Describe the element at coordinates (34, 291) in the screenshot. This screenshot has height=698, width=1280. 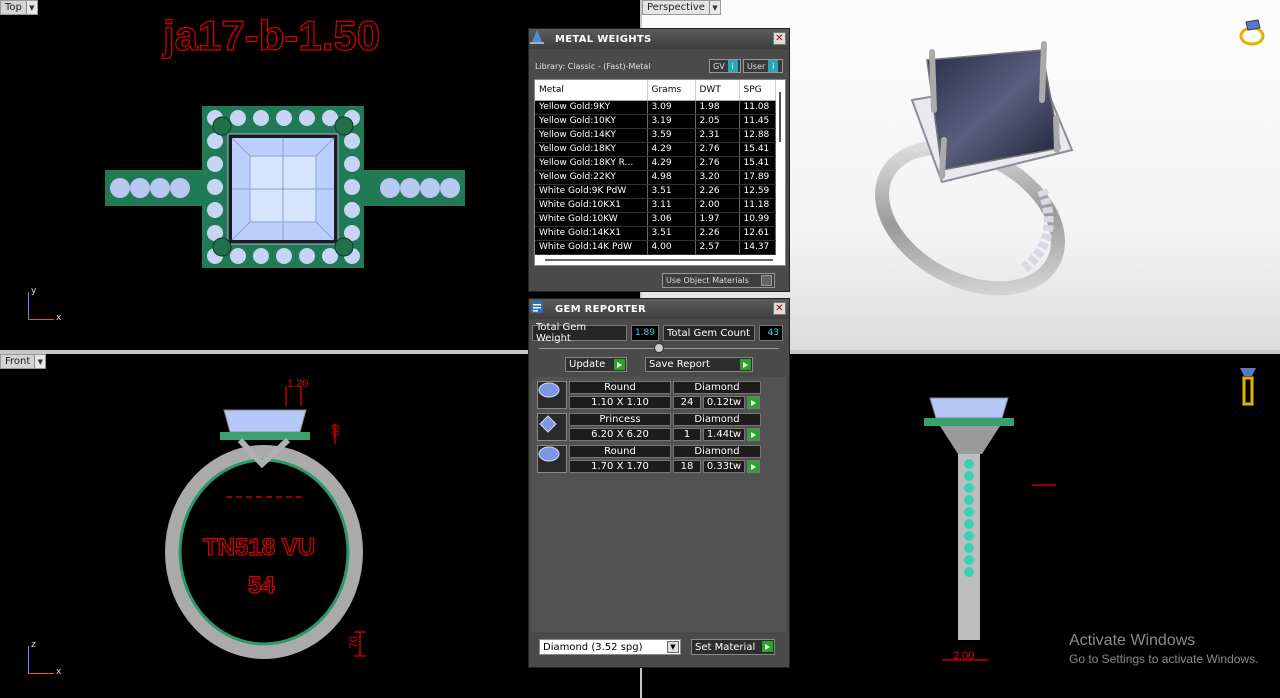
I see `axis-y-label: y` at that location.